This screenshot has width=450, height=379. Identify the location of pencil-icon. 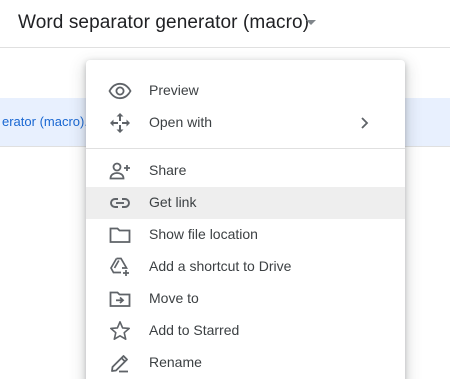
(120, 363).